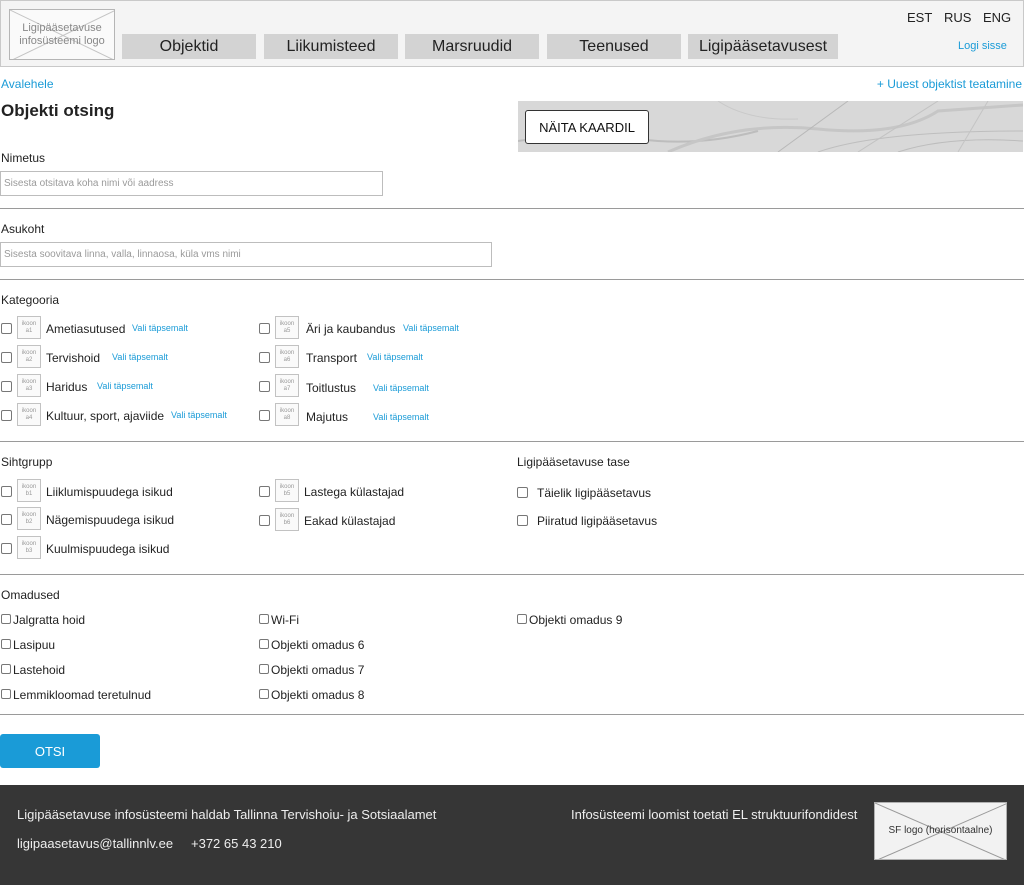  I want to click on property-checkbox-wifi, so click(264, 619).